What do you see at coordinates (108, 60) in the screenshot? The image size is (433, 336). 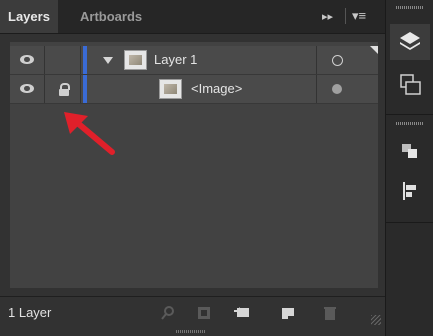 I see `expand-triangle-icon` at bounding box center [108, 60].